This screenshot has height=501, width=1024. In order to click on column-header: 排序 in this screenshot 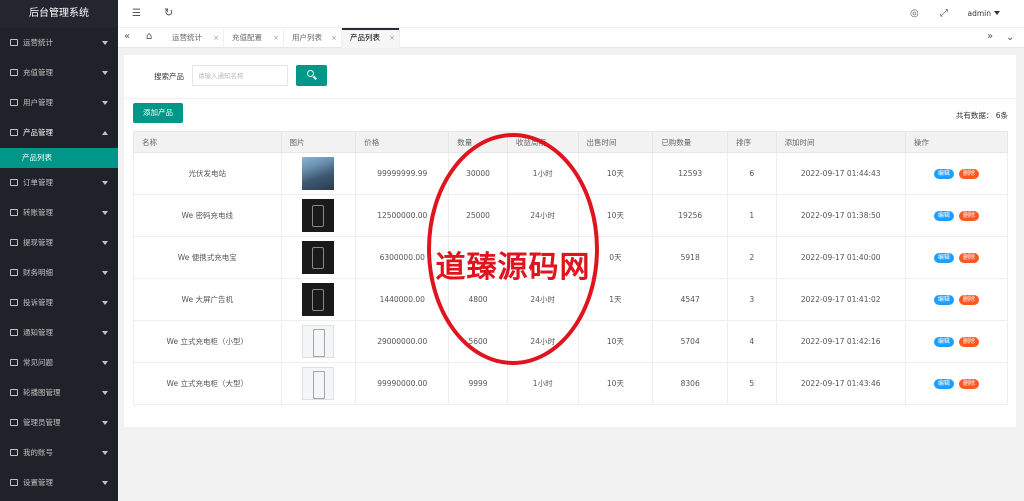, I will do `click(752, 142)`.